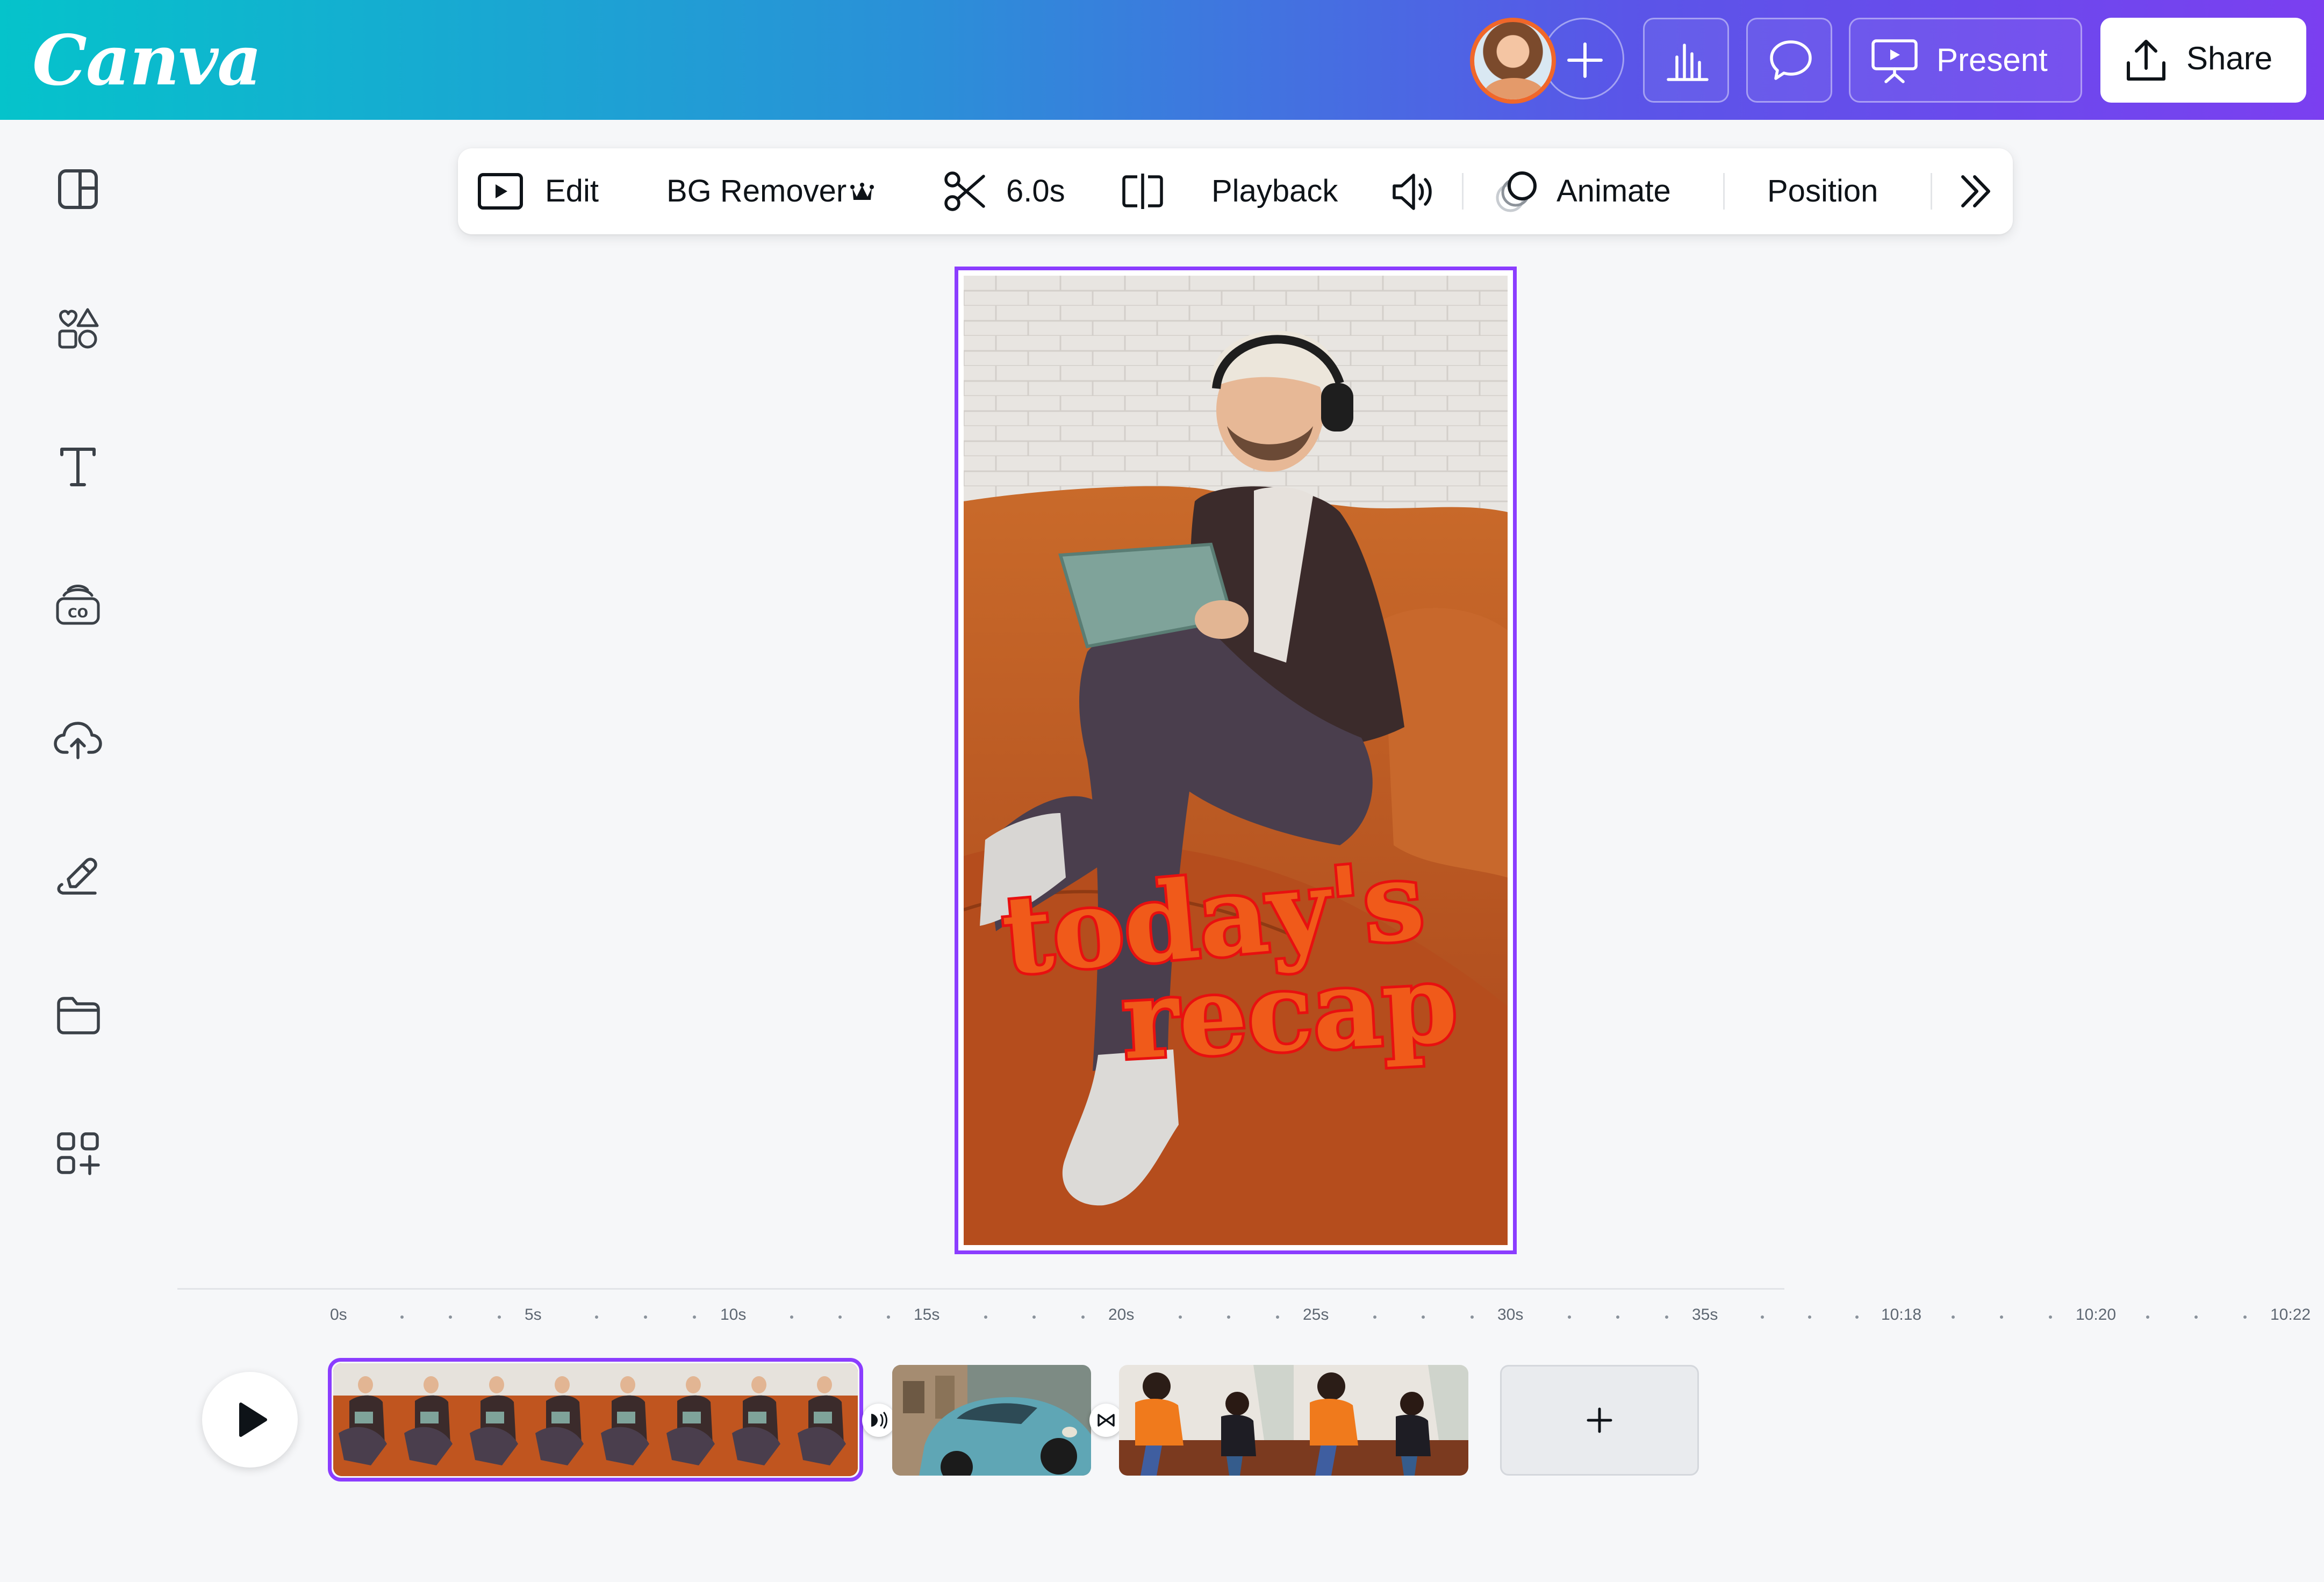  I want to click on present-label: Present, so click(1992, 60).